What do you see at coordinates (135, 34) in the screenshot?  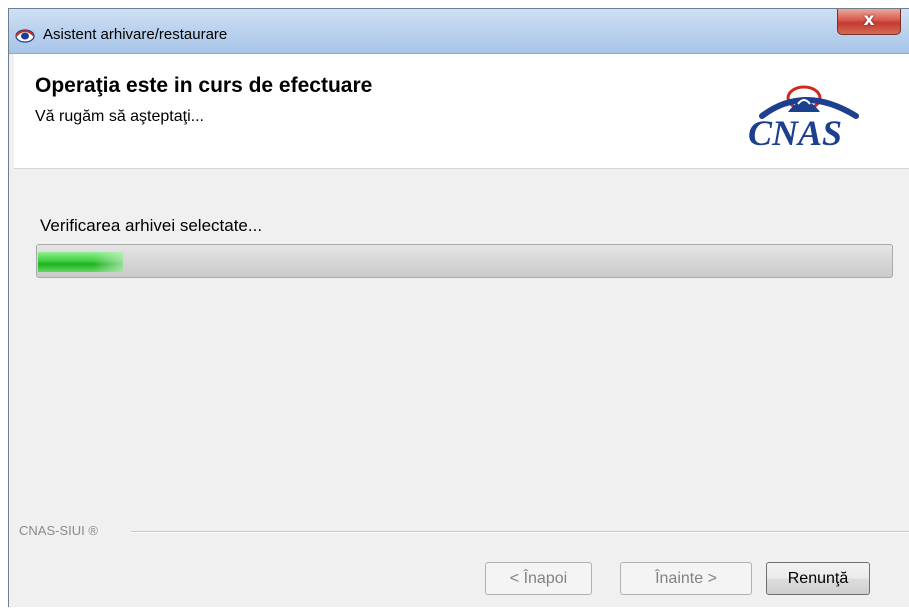 I see `window-title: Asistent arhivare/restaurare` at bounding box center [135, 34].